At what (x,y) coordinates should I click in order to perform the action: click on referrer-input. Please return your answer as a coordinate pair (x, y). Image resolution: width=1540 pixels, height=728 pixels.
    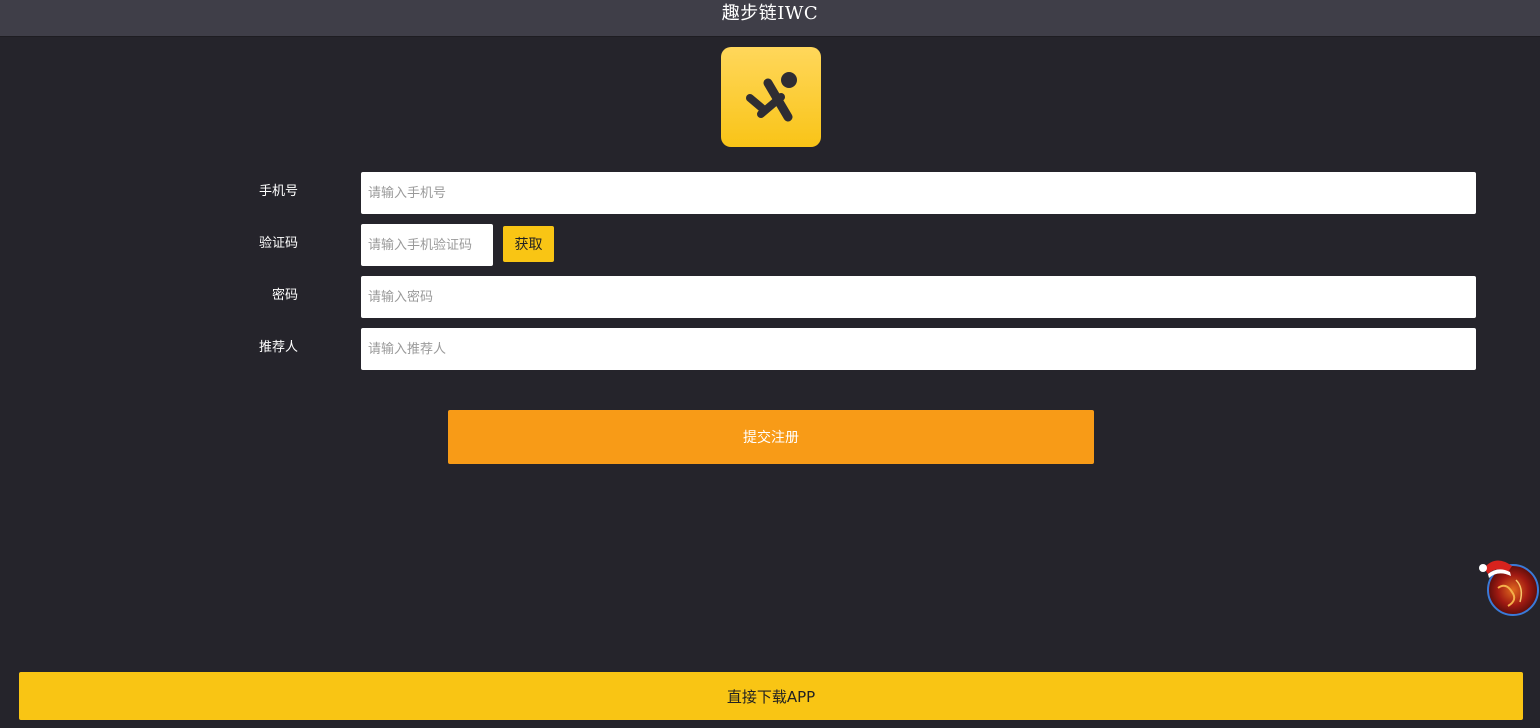
    Looking at the image, I should click on (918, 349).